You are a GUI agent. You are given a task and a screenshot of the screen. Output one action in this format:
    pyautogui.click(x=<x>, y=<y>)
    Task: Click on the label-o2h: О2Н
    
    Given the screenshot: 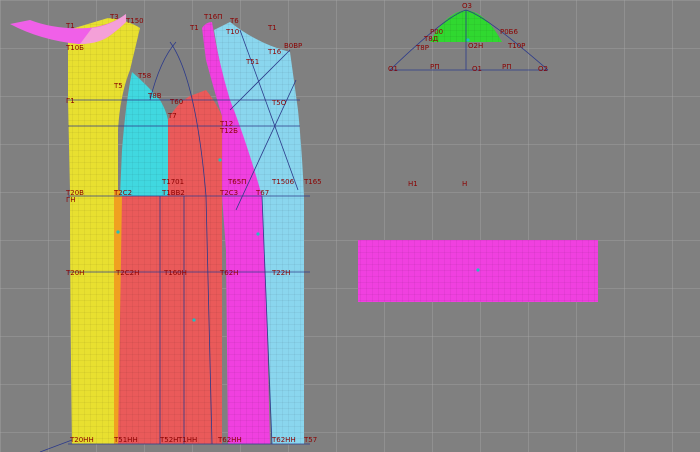 What is the action you would take?
    pyautogui.click(x=476, y=46)
    